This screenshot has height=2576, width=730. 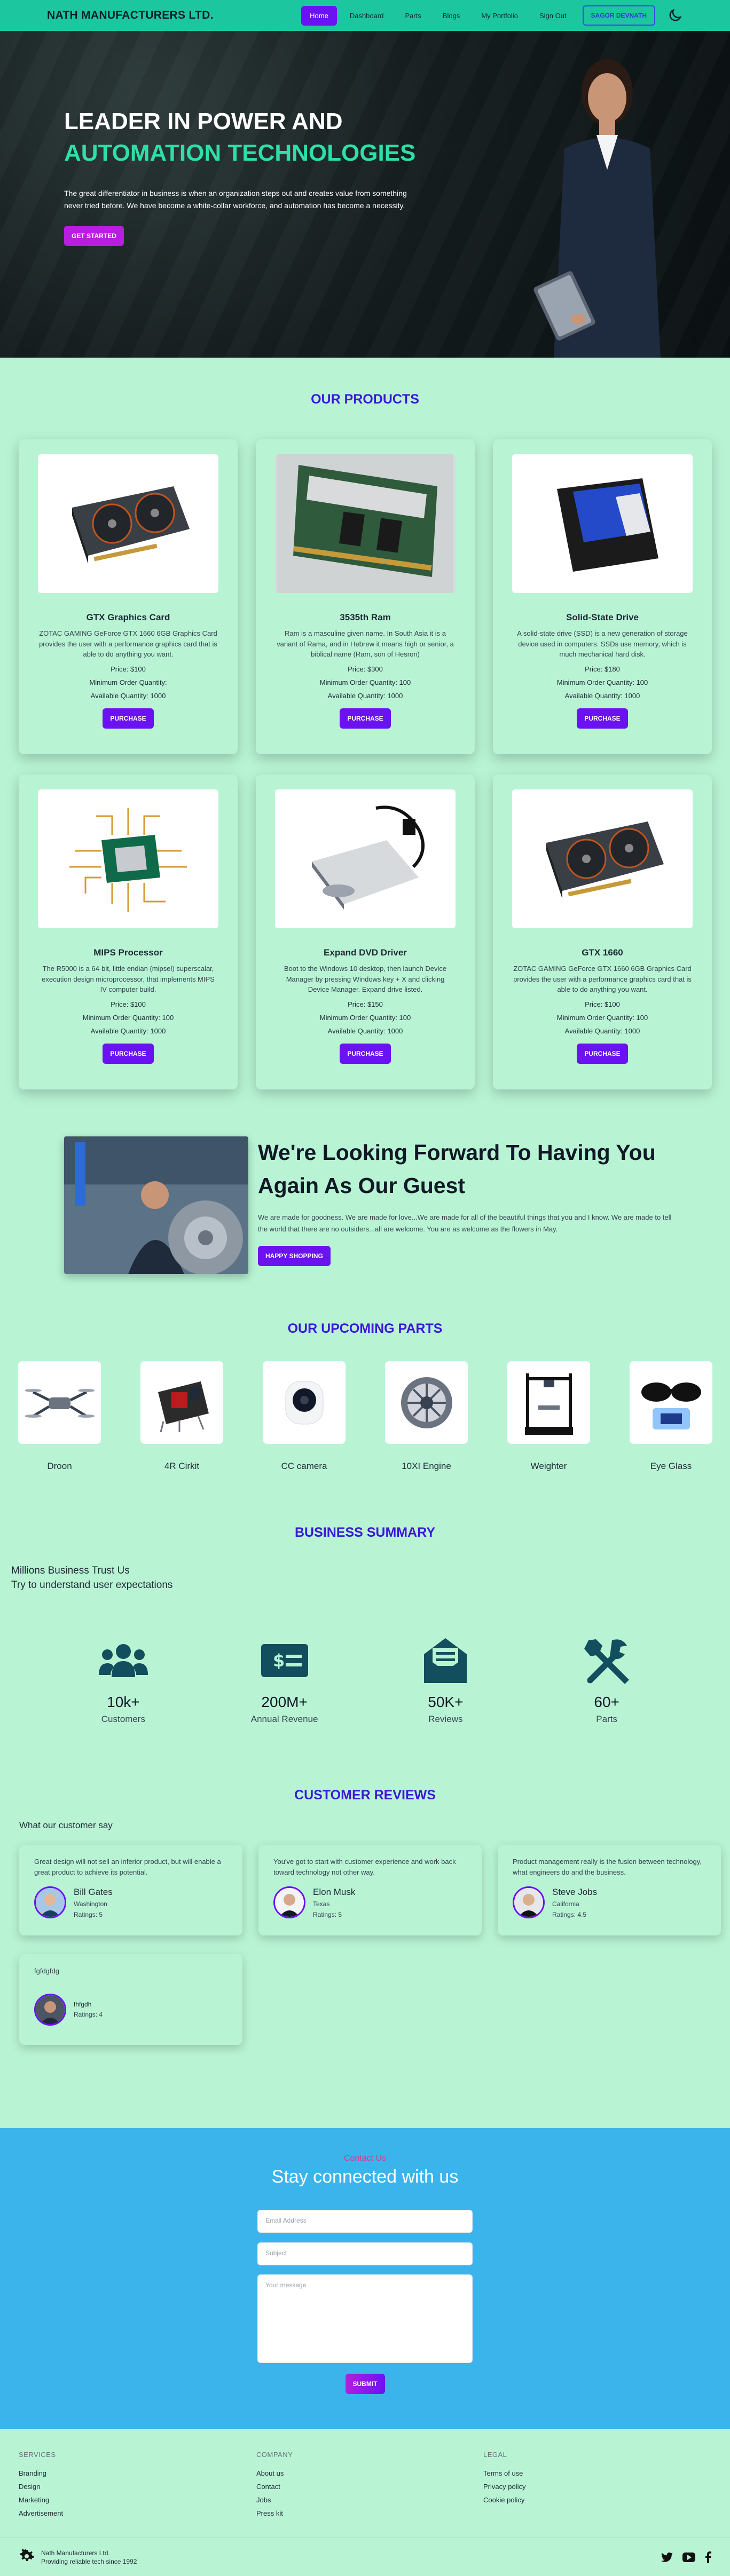 I want to click on contact-kicker: Contact Us, so click(x=365, y=2158).